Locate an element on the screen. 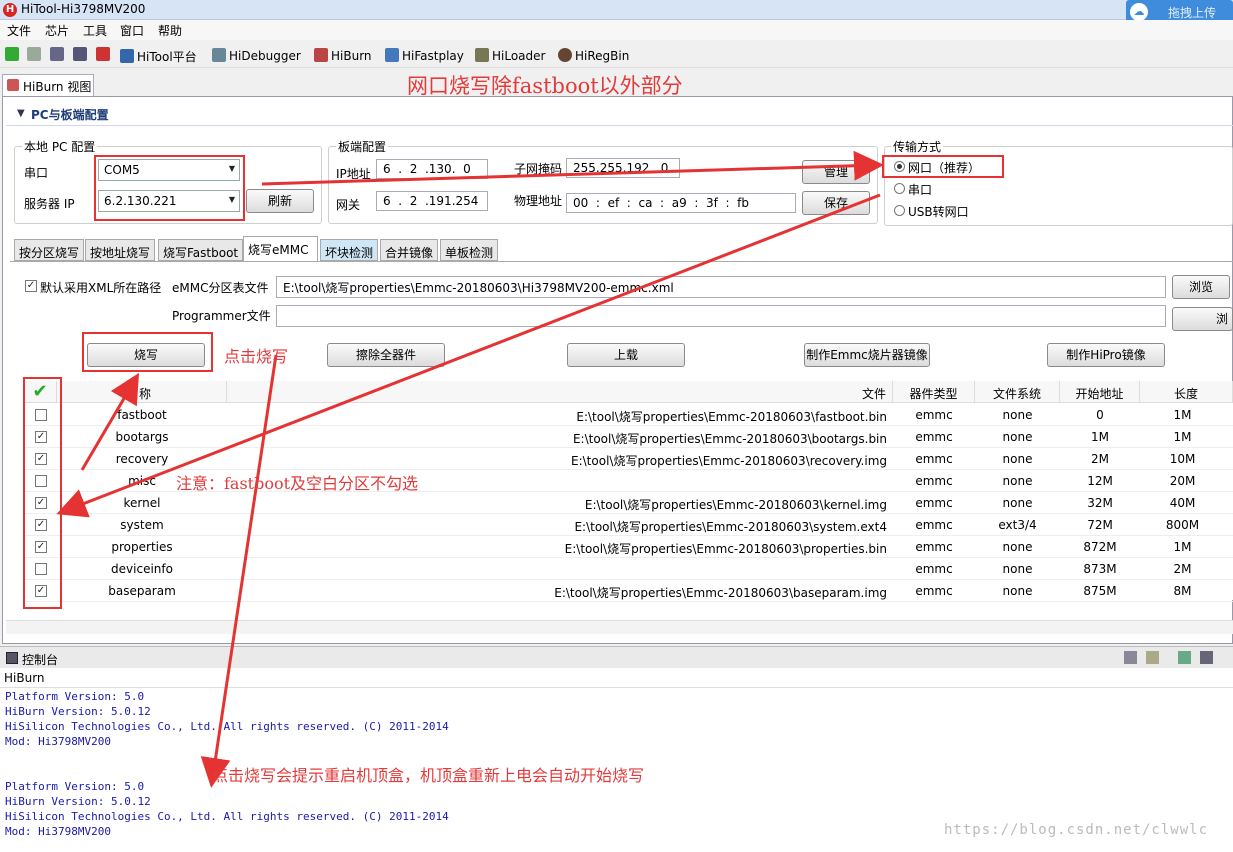 The image size is (1233, 852). annotation-top: 网口烧写除fastboot以外部分 is located at coordinates (545, 86).